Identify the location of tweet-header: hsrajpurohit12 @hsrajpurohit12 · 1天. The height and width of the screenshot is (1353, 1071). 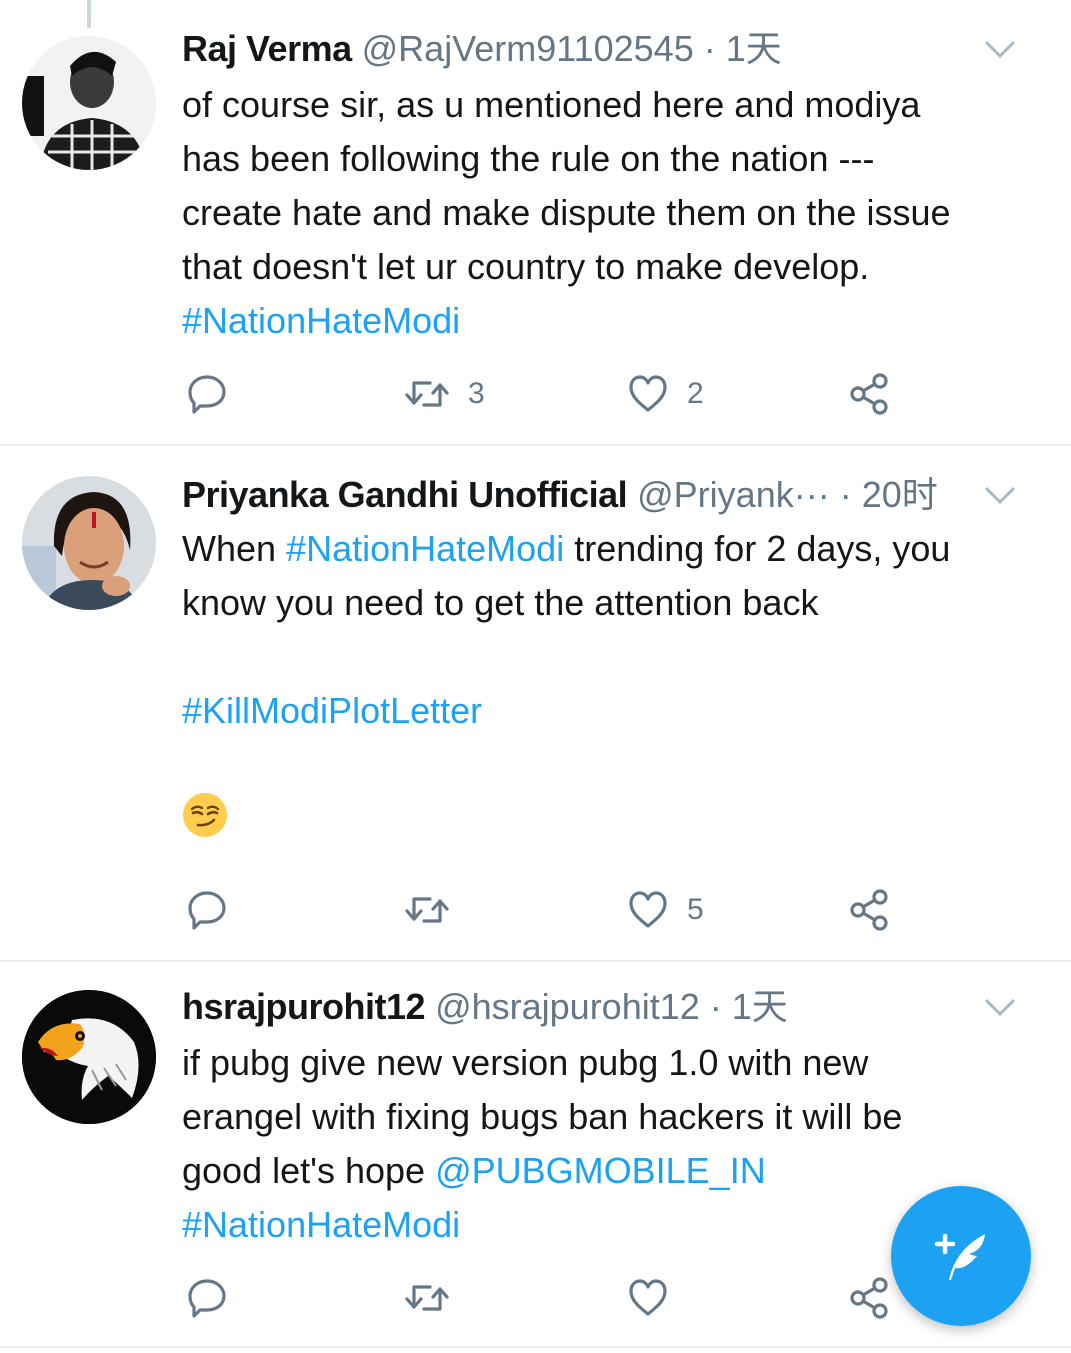
(616, 1007).